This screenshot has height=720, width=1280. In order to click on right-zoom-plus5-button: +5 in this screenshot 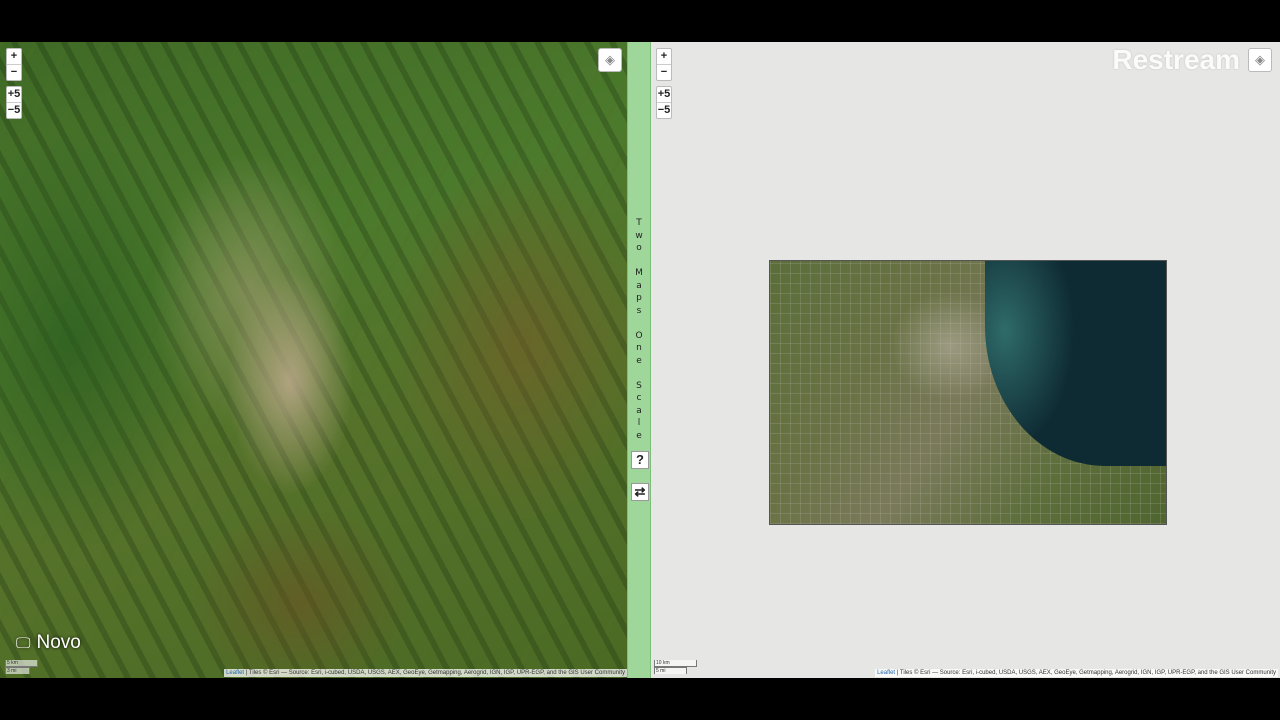, I will do `click(664, 94)`.